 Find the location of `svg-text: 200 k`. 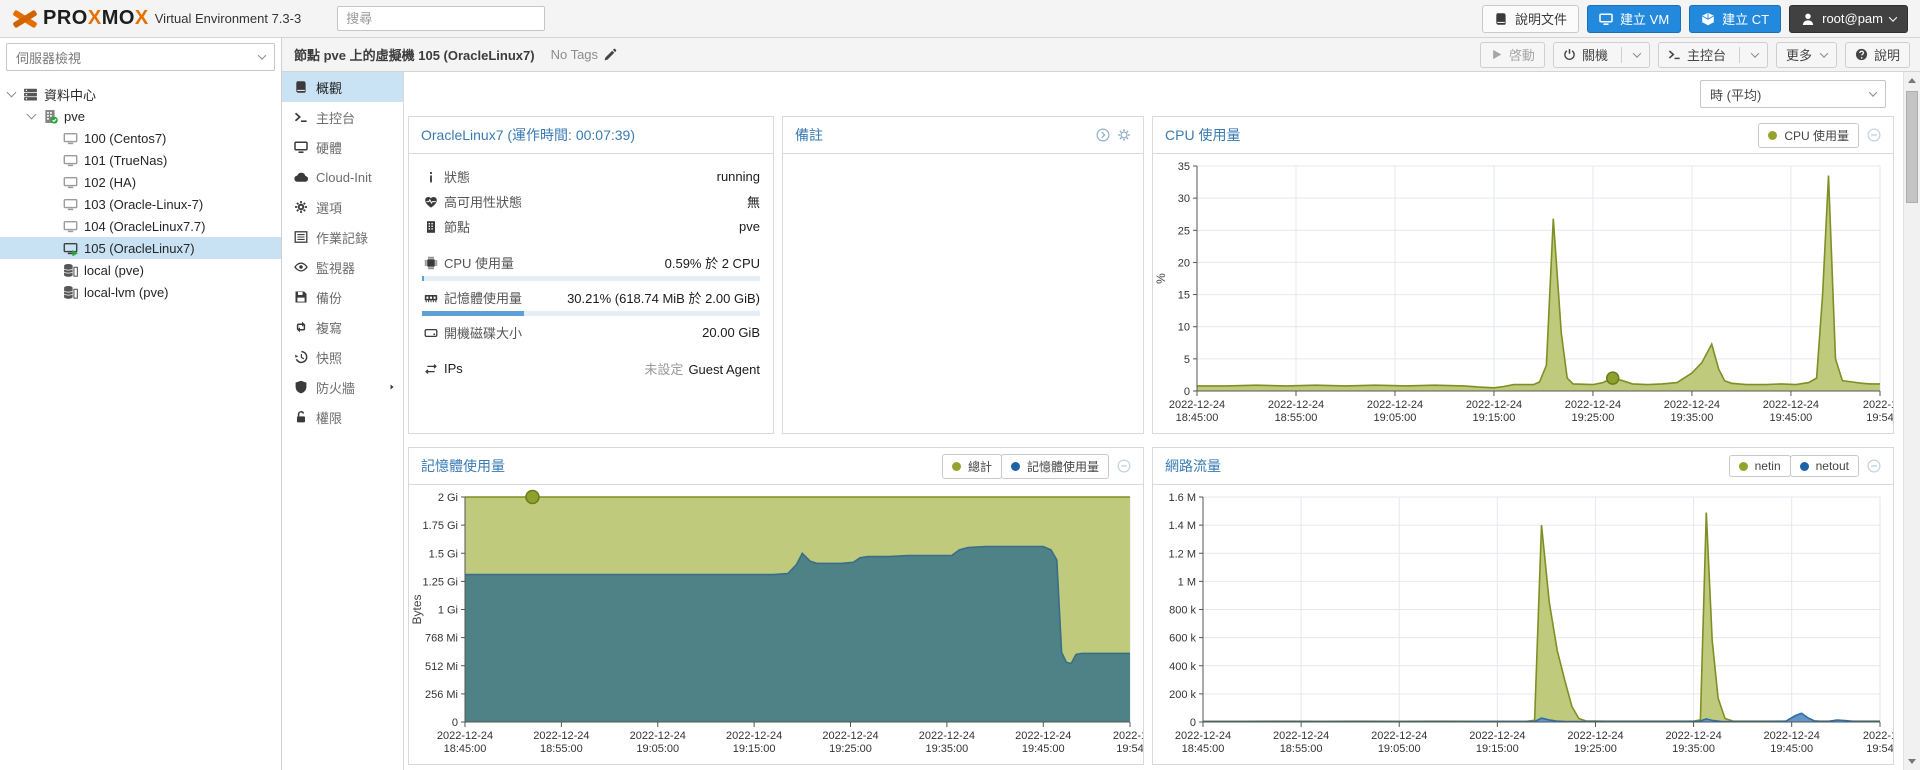

svg-text: 200 k is located at coordinates (1182, 695).